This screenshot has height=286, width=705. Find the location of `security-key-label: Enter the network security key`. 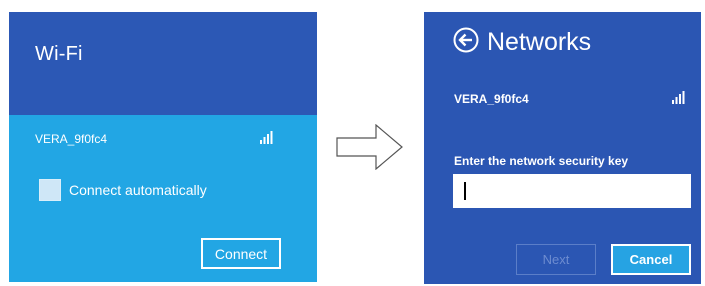

security-key-label: Enter the network security key is located at coordinates (541, 161).